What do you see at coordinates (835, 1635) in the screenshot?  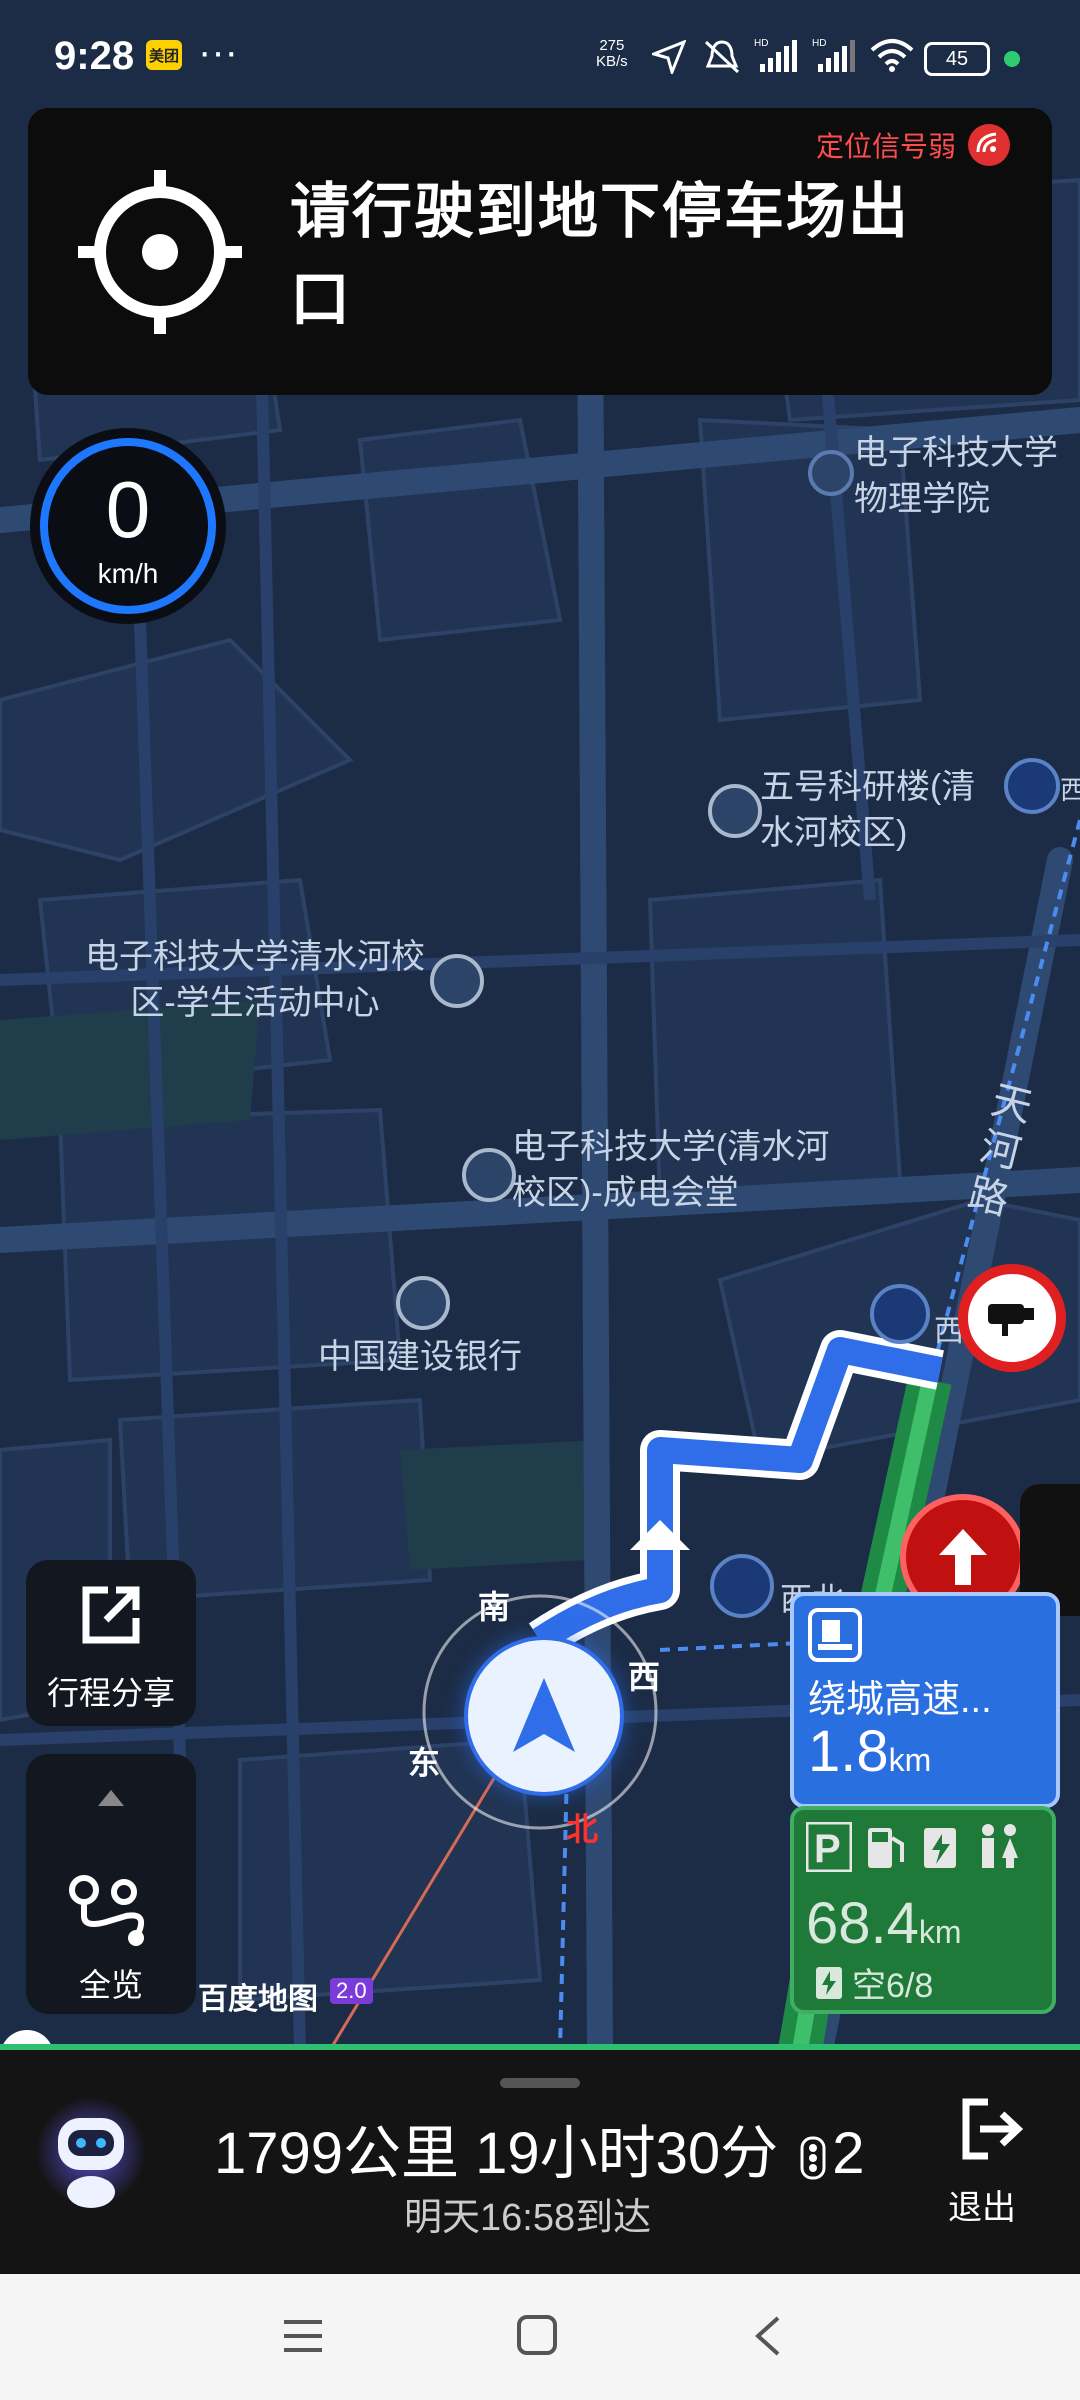 I see `toll-station-icon` at bounding box center [835, 1635].